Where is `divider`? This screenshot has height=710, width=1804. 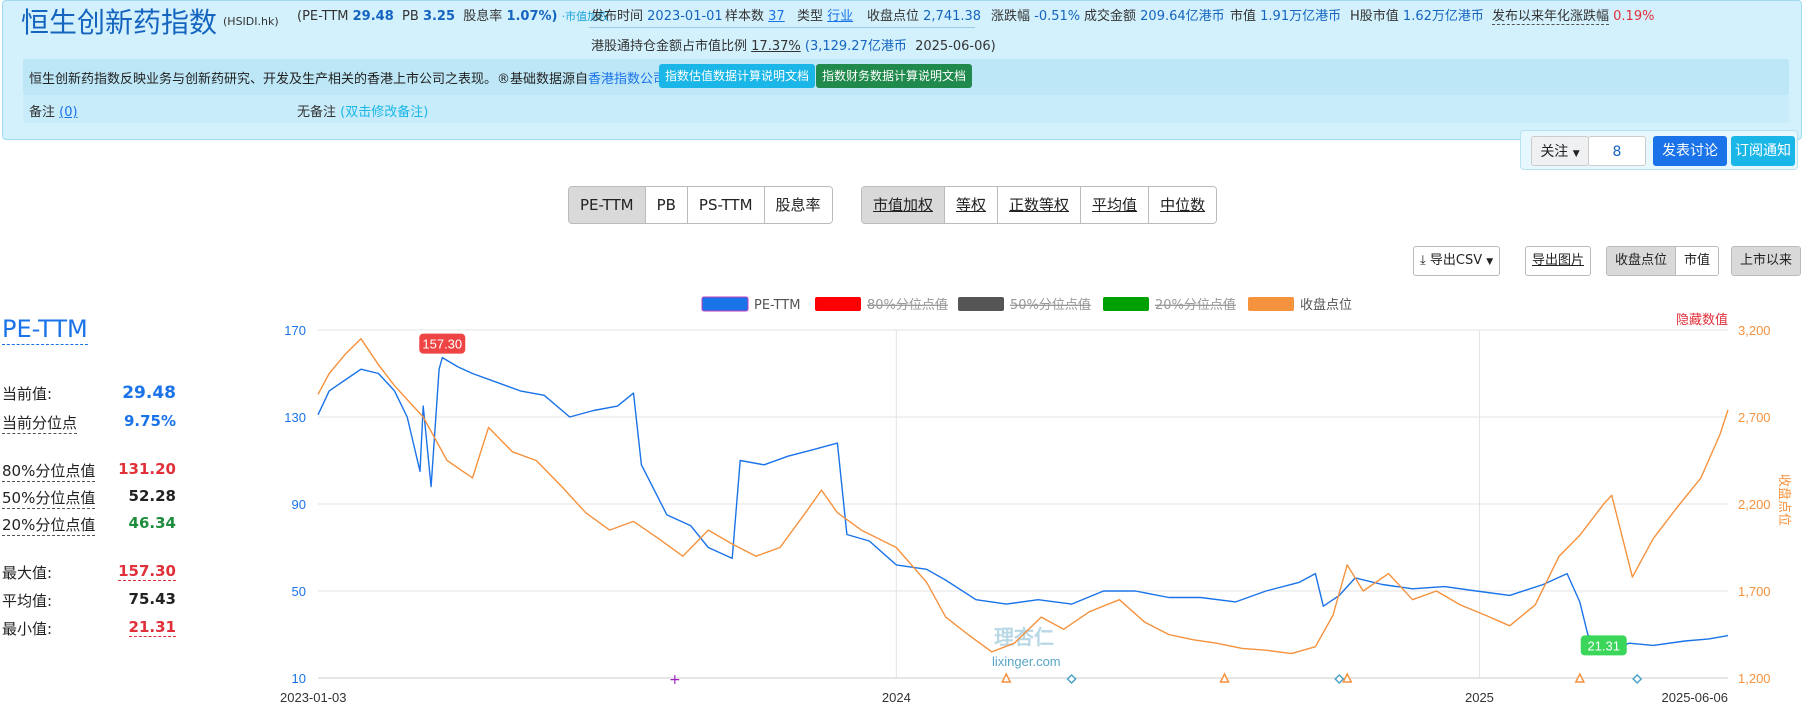 divider is located at coordinates (782, 27).